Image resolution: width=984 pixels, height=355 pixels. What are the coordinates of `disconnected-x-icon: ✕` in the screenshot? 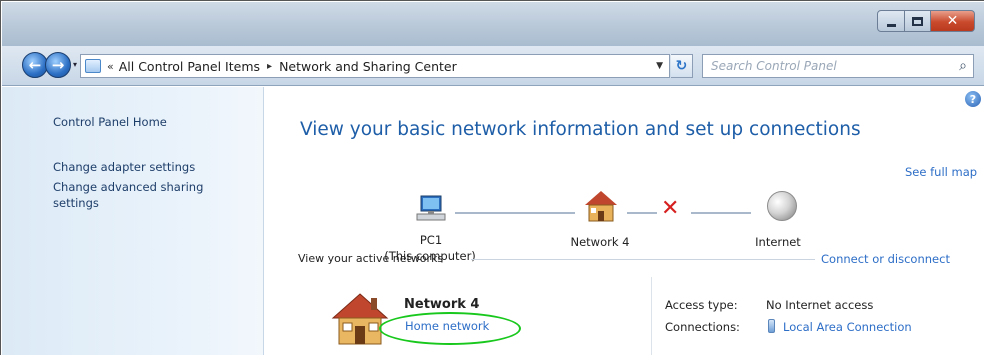 It's located at (670, 208).